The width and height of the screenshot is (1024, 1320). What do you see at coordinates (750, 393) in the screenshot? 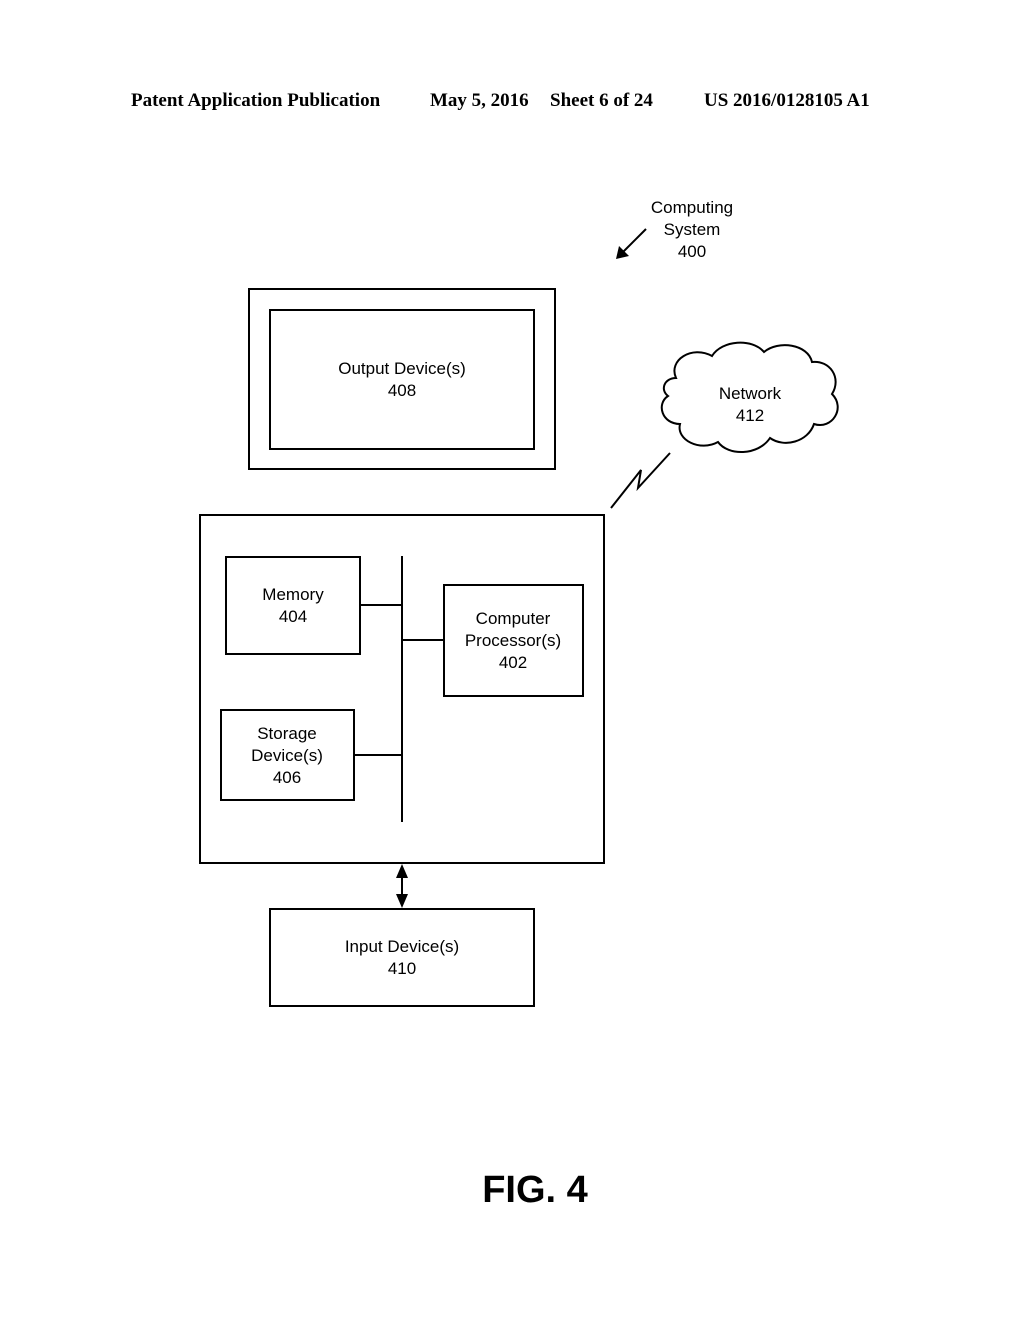
I see `network-label: Network` at bounding box center [750, 393].